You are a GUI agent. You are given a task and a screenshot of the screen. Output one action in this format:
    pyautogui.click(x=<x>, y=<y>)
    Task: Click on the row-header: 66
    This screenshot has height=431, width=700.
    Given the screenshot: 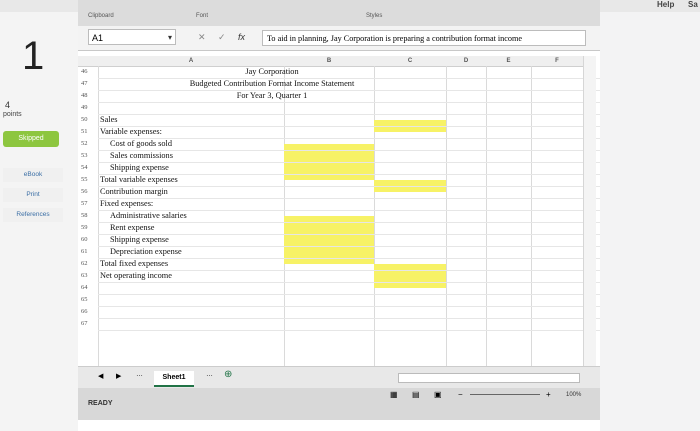 What is the action you would take?
    pyautogui.click(x=88, y=312)
    